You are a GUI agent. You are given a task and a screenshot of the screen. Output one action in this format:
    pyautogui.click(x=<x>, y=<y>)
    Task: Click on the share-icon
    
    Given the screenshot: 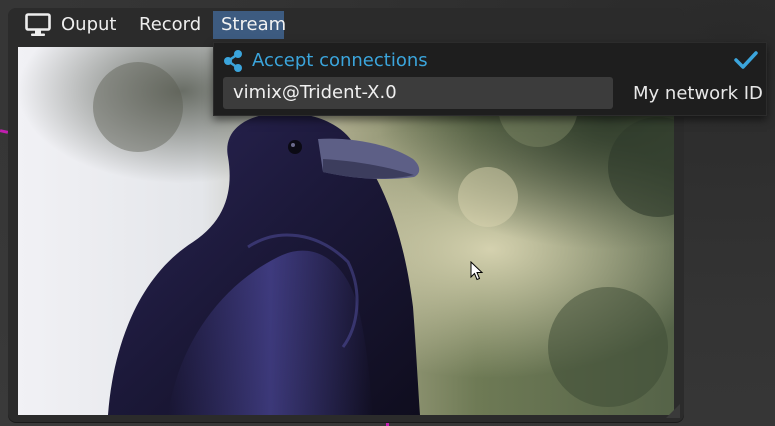 What is the action you would take?
    pyautogui.click(x=233, y=61)
    